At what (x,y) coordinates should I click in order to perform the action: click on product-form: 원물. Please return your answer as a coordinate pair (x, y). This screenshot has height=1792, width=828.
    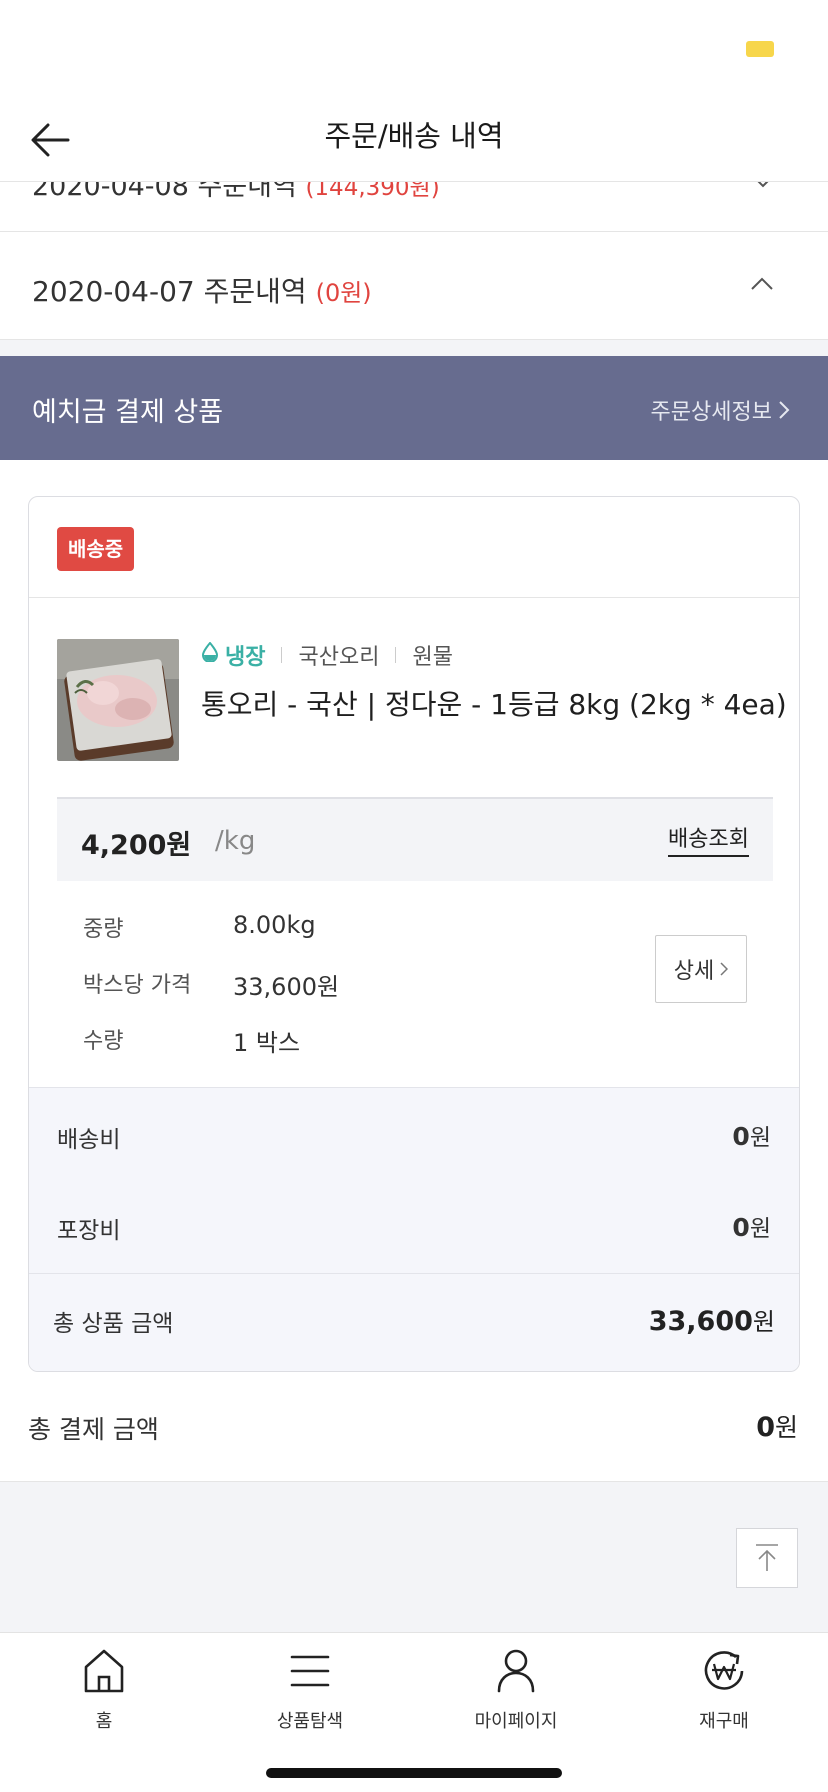
    Looking at the image, I should click on (432, 657).